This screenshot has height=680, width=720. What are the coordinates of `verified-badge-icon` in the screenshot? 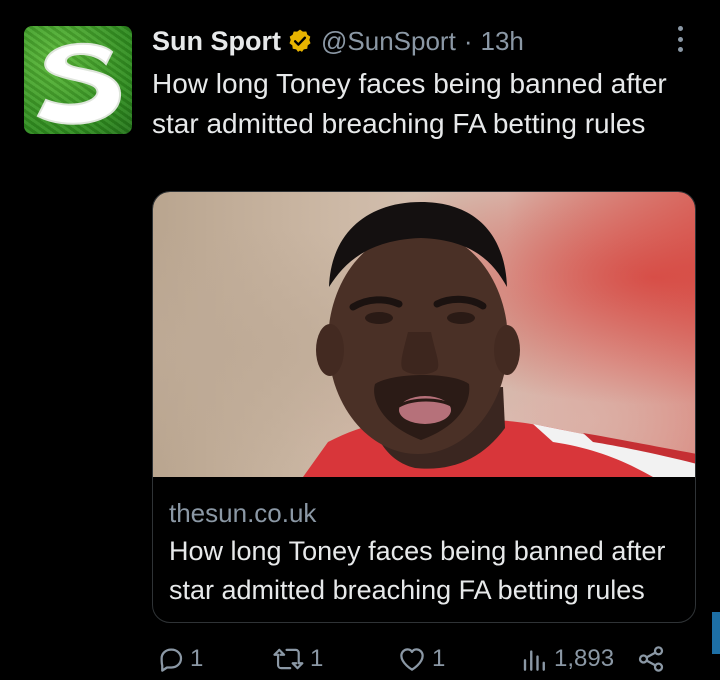 It's located at (300, 40).